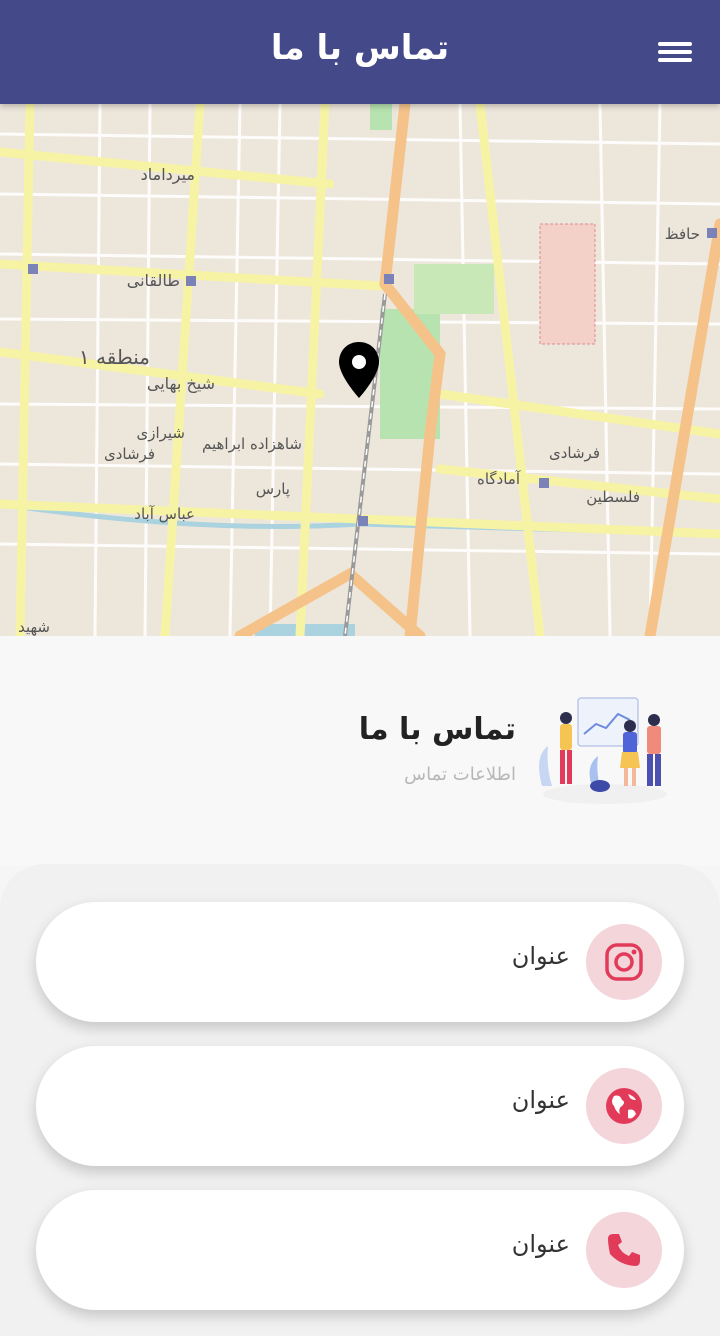 The height and width of the screenshot is (1336, 720). I want to click on phone-icon, so click(624, 1250).